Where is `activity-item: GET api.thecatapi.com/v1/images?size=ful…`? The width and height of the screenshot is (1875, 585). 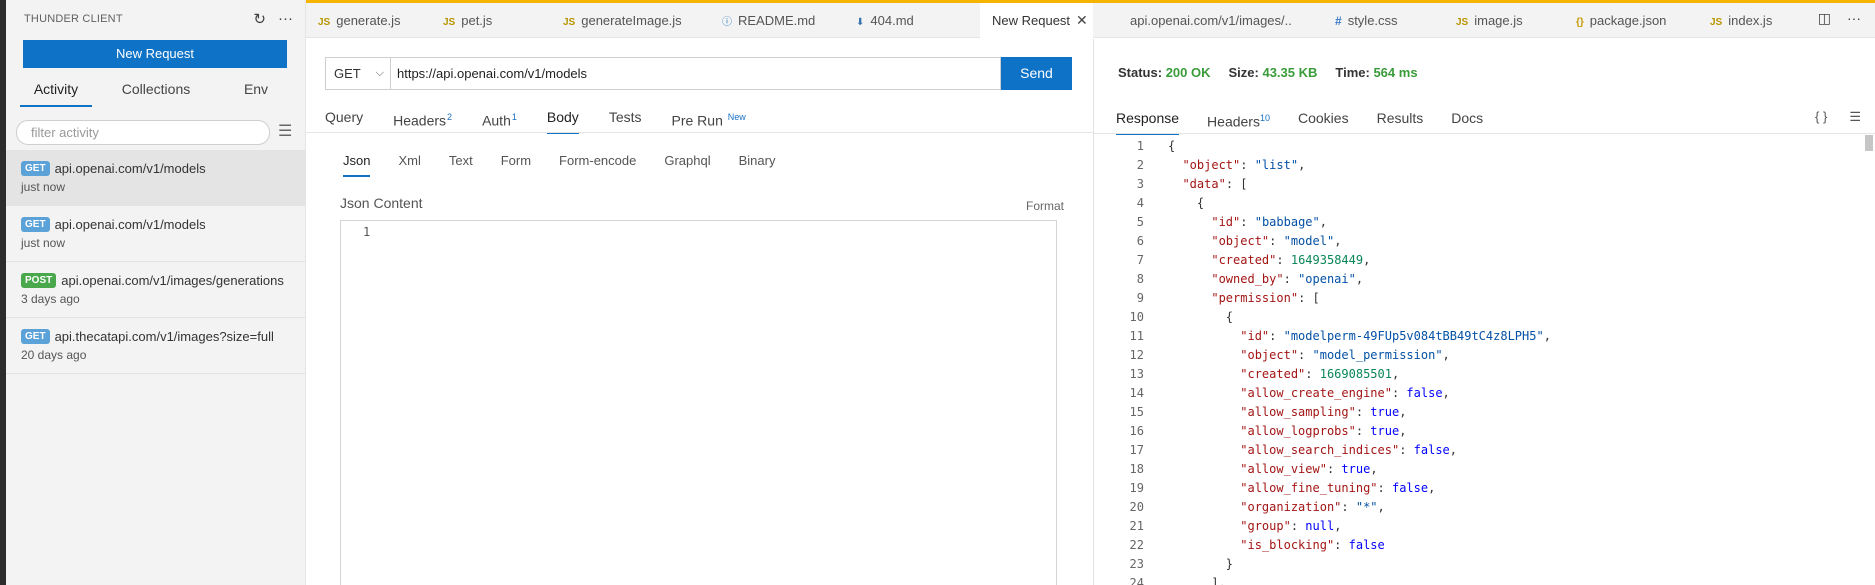 activity-item: GET api.thecatapi.com/v1/images?size=ful… is located at coordinates (156, 346).